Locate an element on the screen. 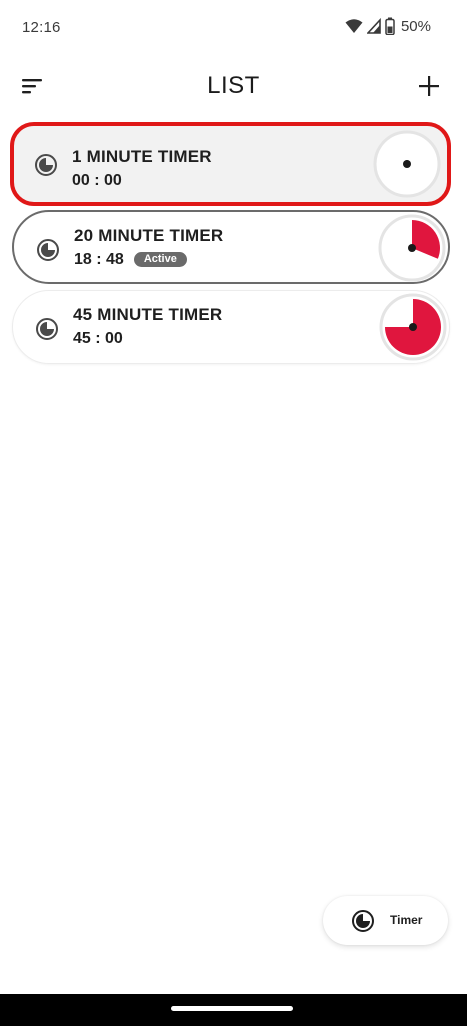 The image size is (467, 1026). timer-remaining: 45 : 00 is located at coordinates (98, 339).